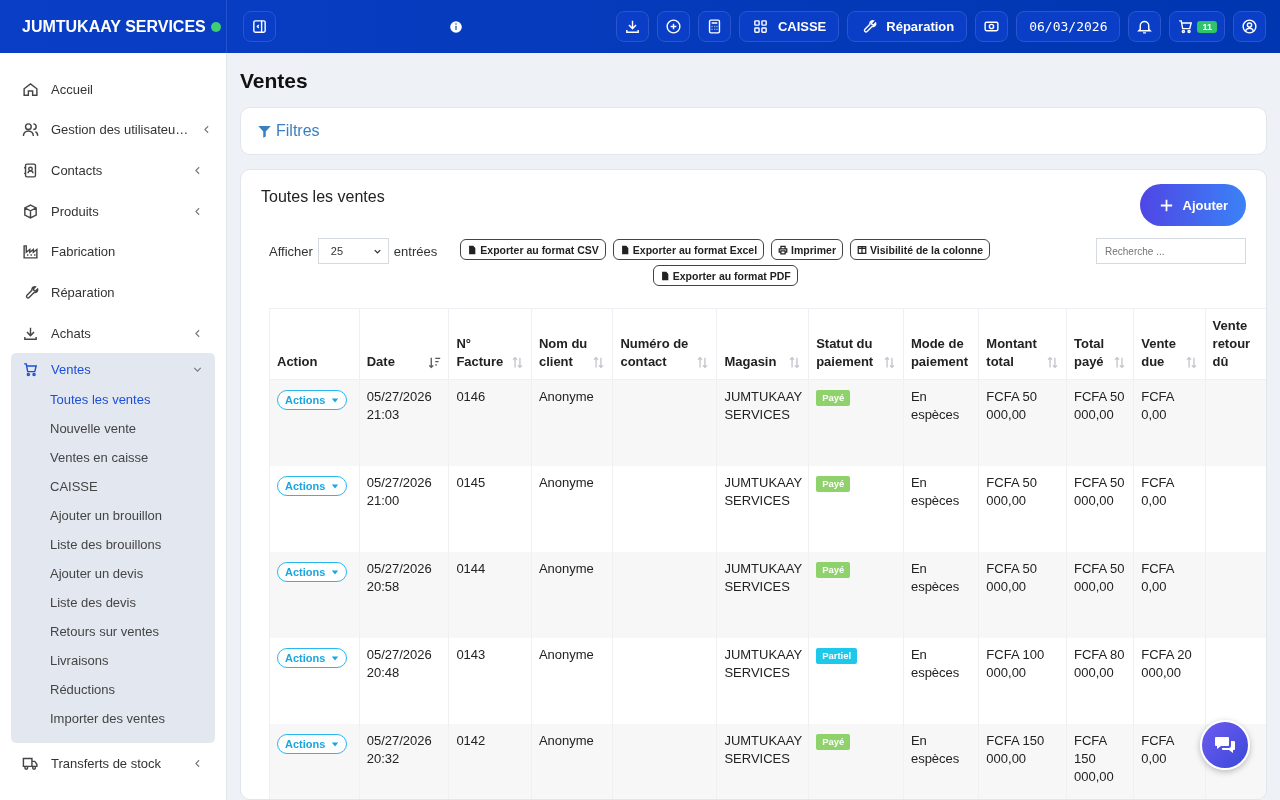  I want to click on column-header: Total payé, so click(1100, 344).